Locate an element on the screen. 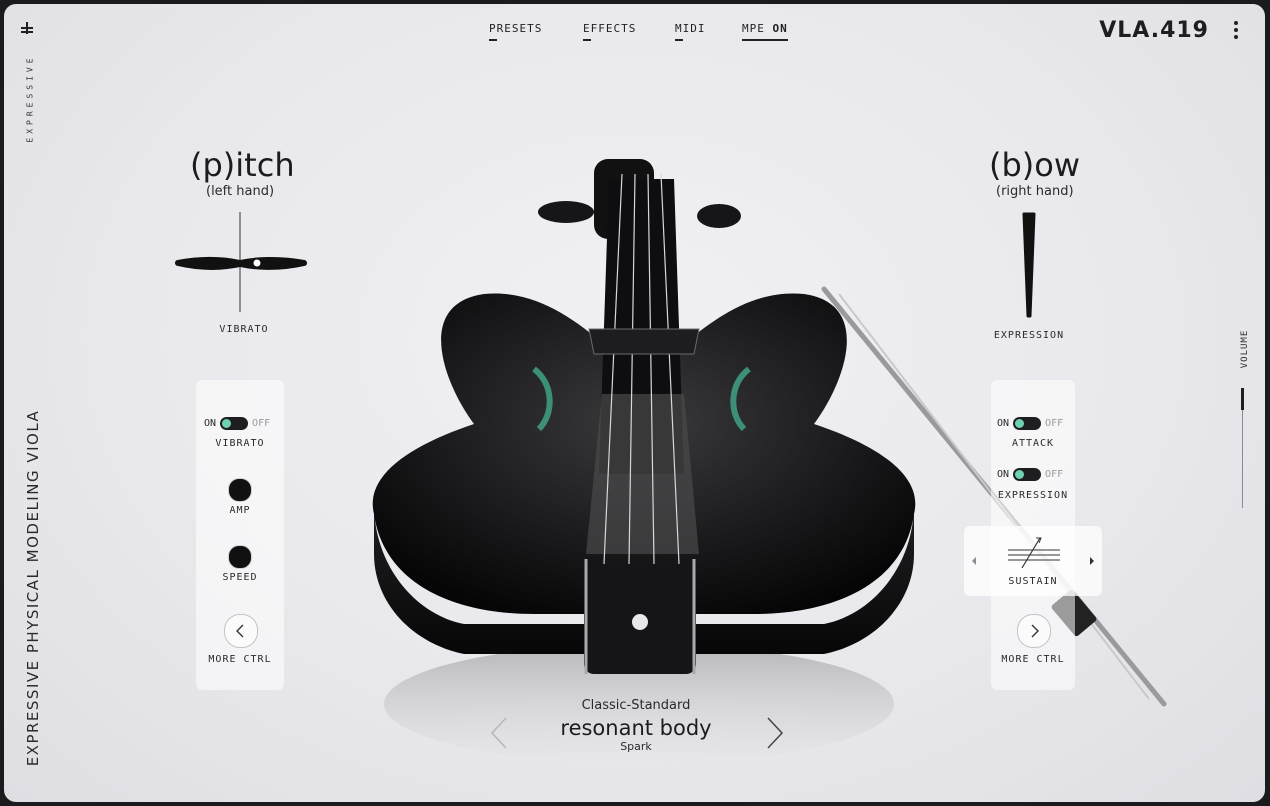 The height and width of the screenshot is (806, 1270). more-ctrl-right-button is located at coordinates (1034, 631).